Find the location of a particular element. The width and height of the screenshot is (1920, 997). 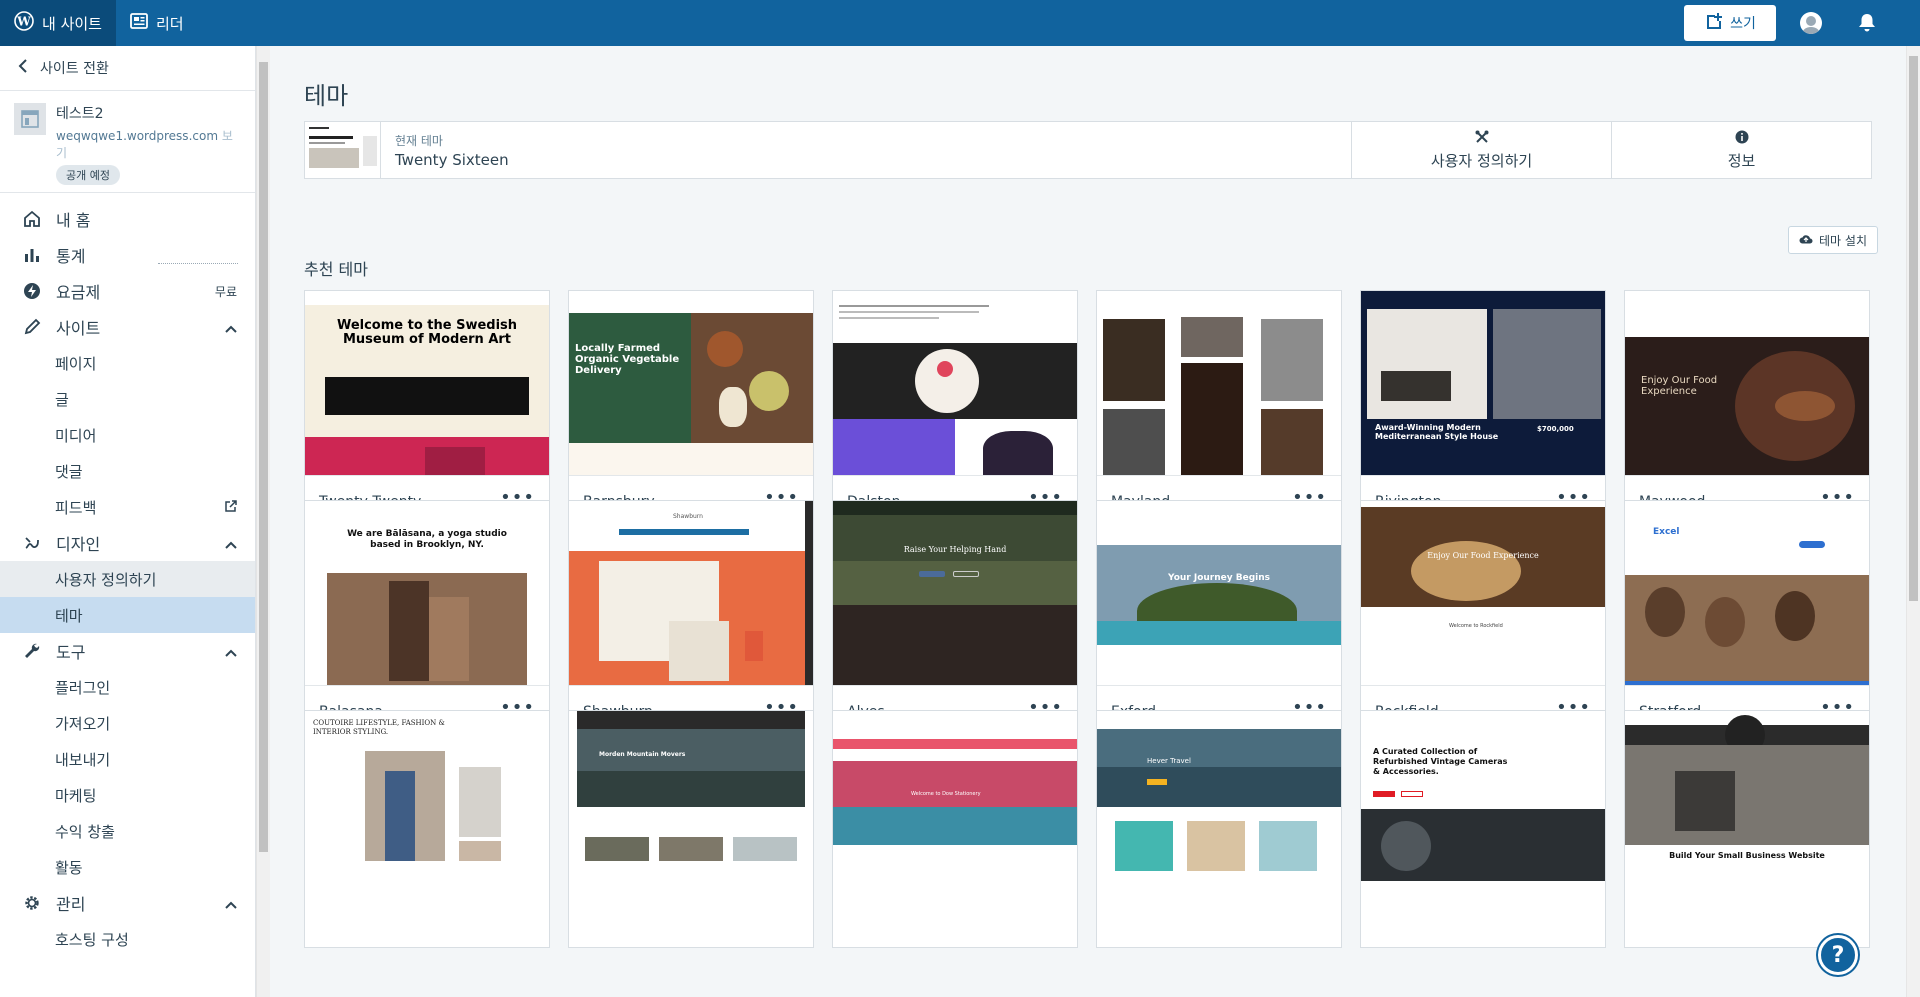

sidebar-item-media: 미디어 is located at coordinates (127, 435).